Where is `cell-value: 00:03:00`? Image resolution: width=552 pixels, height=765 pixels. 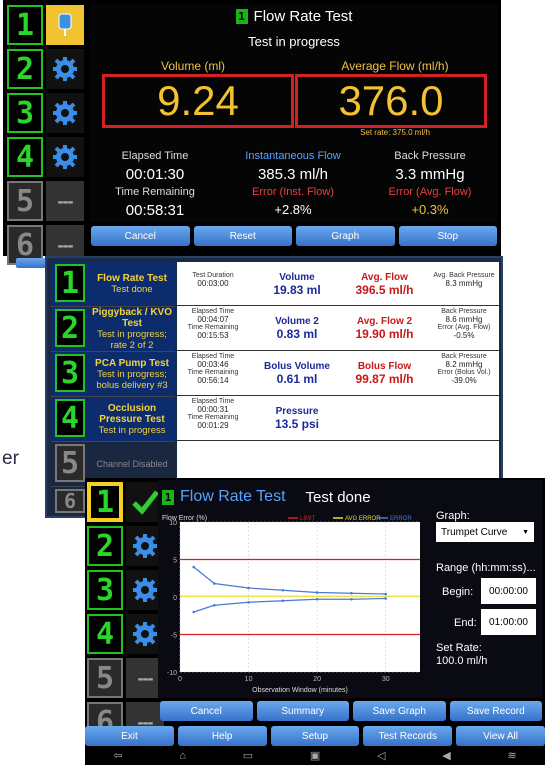
cell-value: 00:03:00 is located at coordinates (213, 283).